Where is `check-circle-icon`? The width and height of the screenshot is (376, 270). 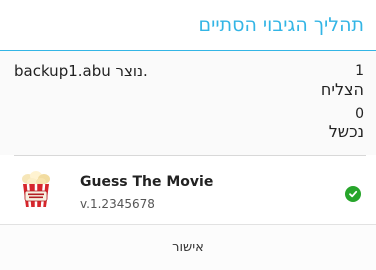 check-circle-icon is located at coordinates (353, 194).